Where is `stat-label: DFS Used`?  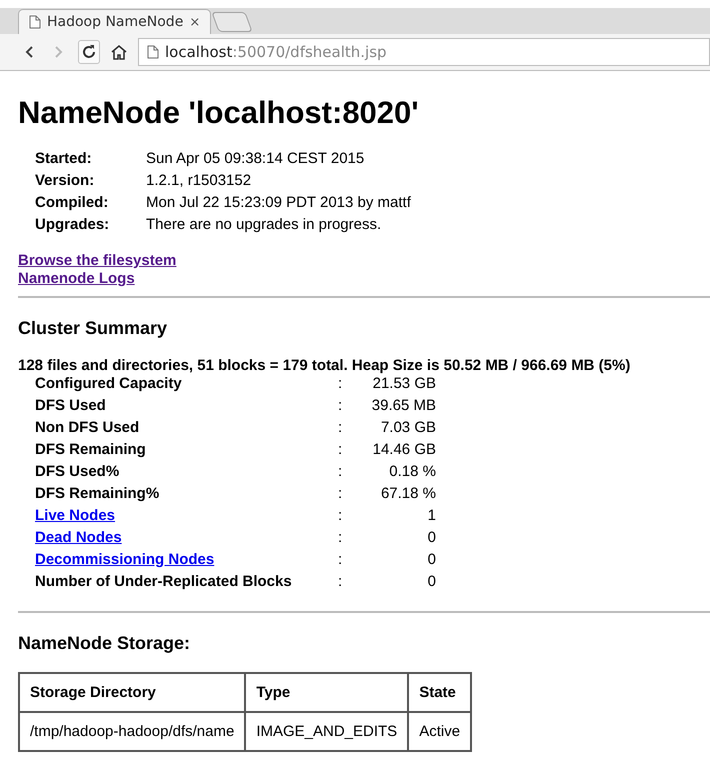
stat-label: DFS Used is located at coordinates (70, 405).